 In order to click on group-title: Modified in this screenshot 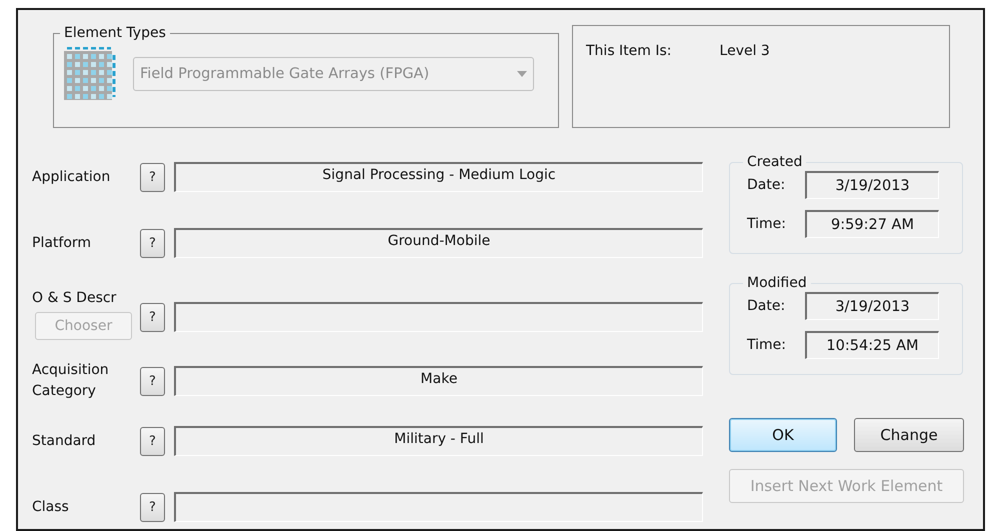, I will do `click(777, 283)`.